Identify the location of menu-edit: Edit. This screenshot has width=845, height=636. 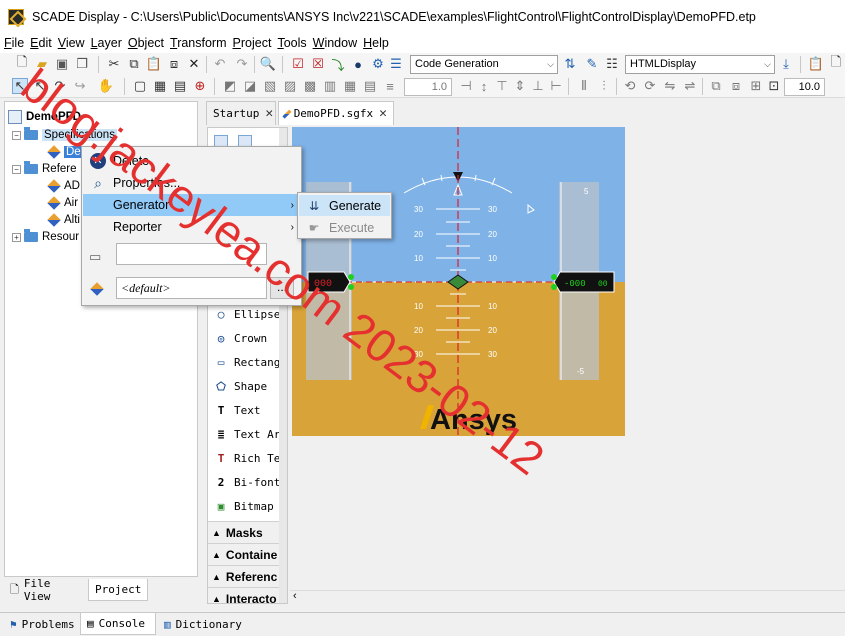
(43, 43).